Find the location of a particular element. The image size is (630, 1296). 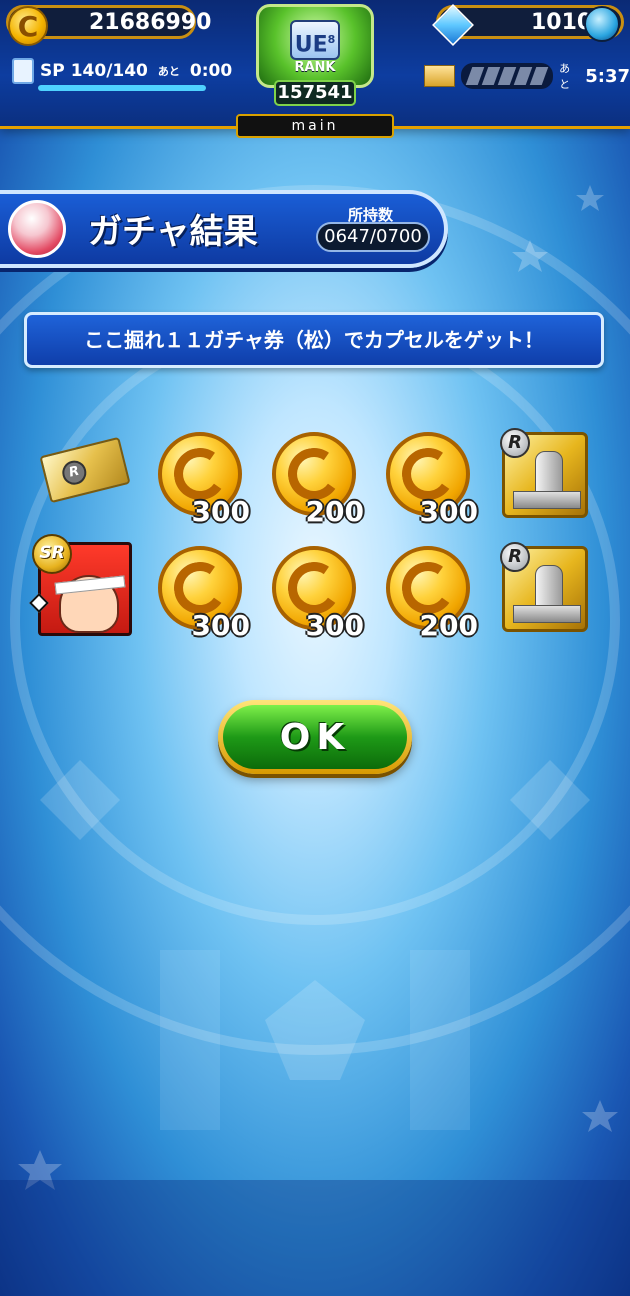

reward-character: SR is located at coordinates (81, 586).